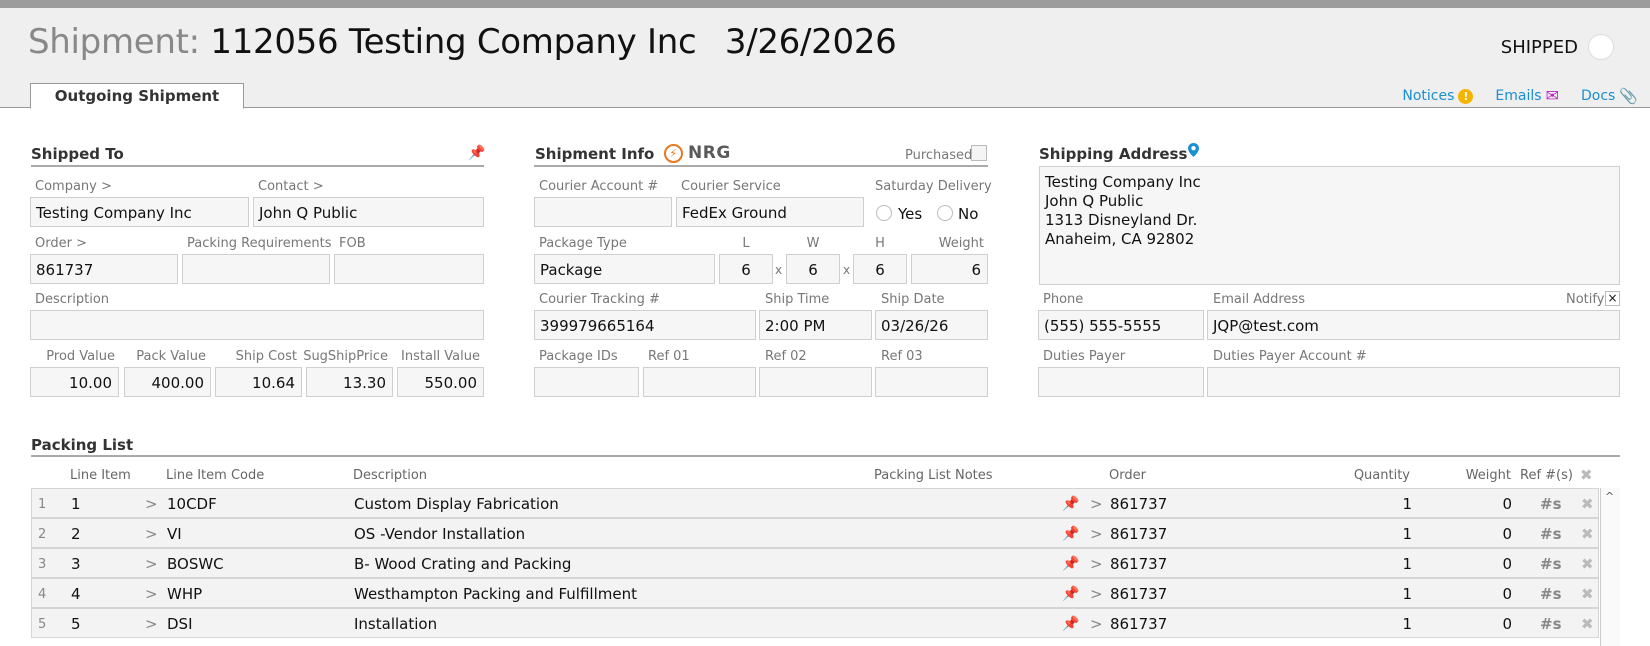  I want to click on line-item-description: Installation, so click(396, 624).